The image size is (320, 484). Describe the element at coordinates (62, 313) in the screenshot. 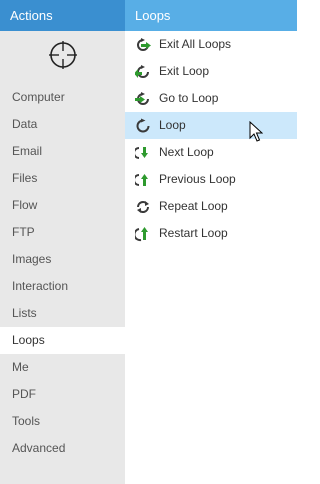

I see `category-lists: Lists` at that location.